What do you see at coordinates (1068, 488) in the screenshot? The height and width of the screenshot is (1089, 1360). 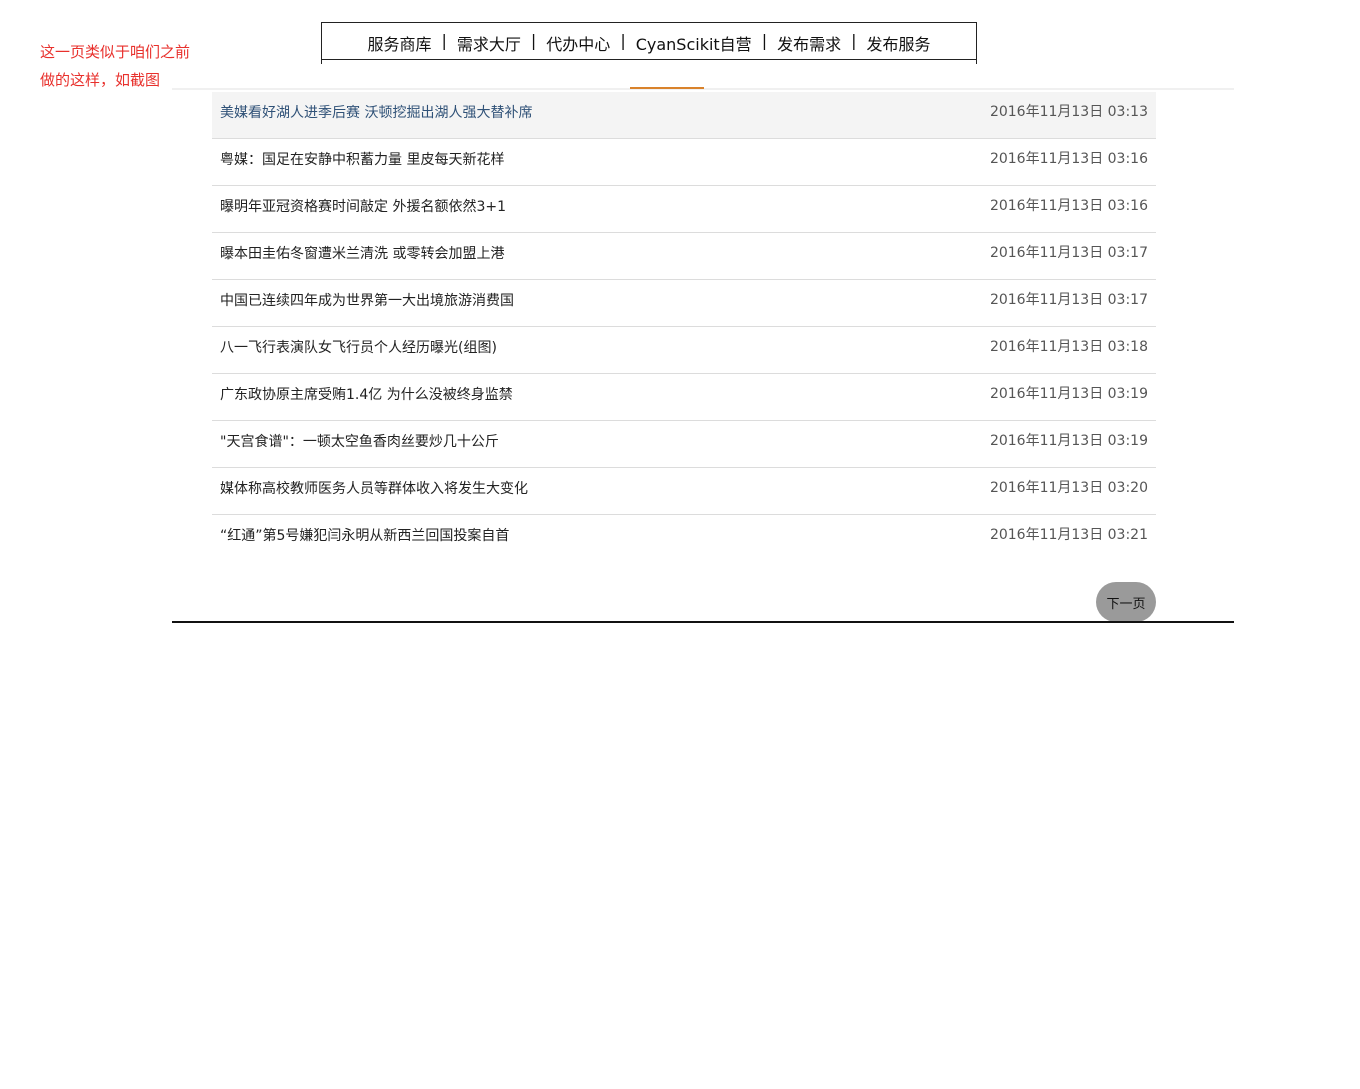 I see `news-time: 2016年11月13日 03:20` at bounding box center [1068, 488].